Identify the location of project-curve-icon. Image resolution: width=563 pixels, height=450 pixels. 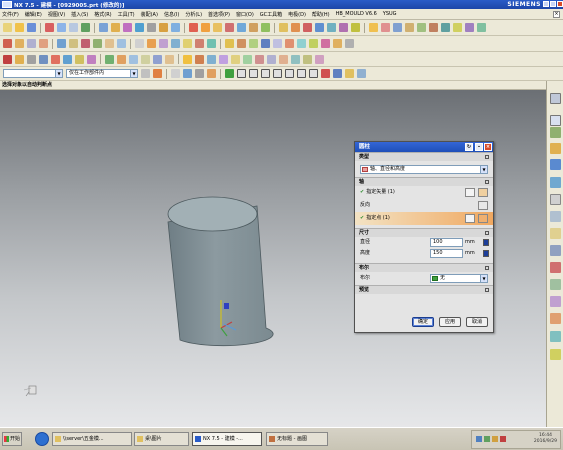
(85, 43).